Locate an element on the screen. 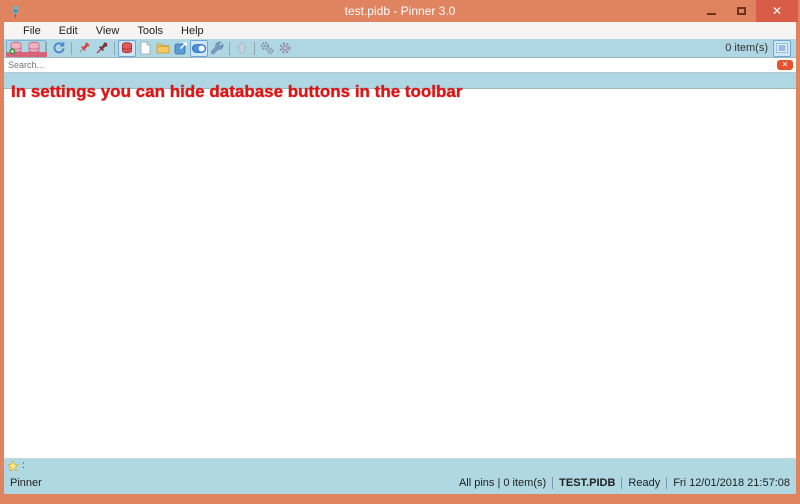 The width and height of the screenshot is (800, 504). refresh-button is located at coordinates (59, 48).